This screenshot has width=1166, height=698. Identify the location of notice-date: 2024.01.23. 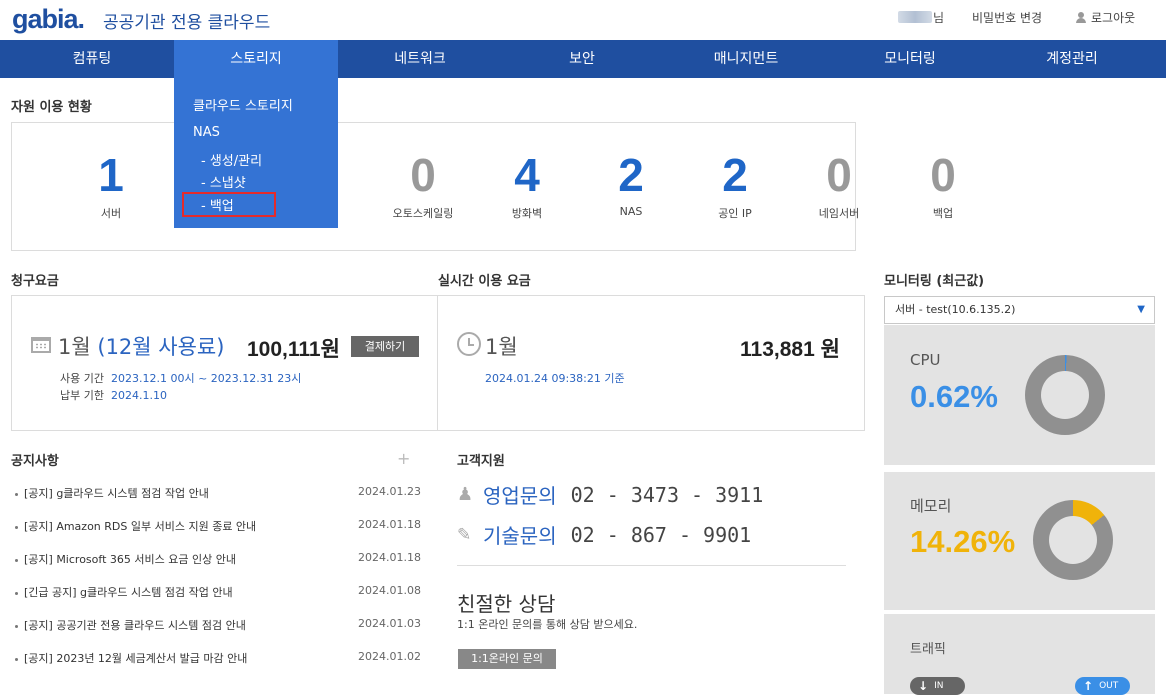
(389, 491).